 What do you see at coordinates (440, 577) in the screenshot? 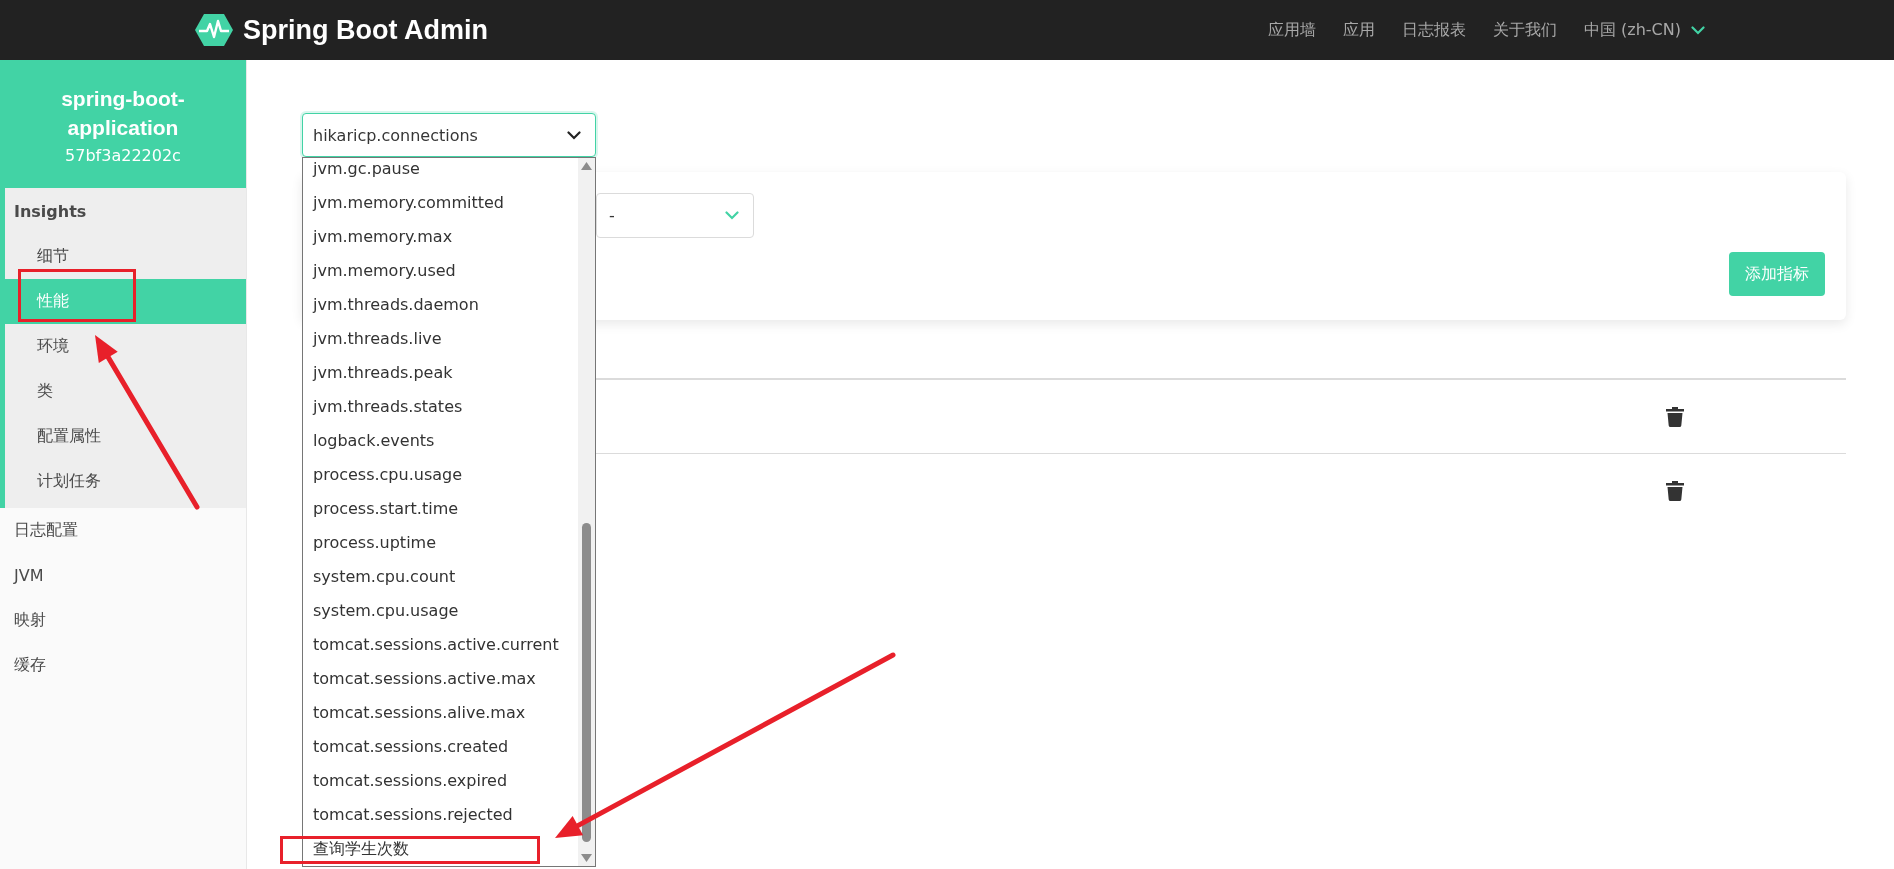
I see `option-item: system.cpu.count` at bounding box center [440, 577].